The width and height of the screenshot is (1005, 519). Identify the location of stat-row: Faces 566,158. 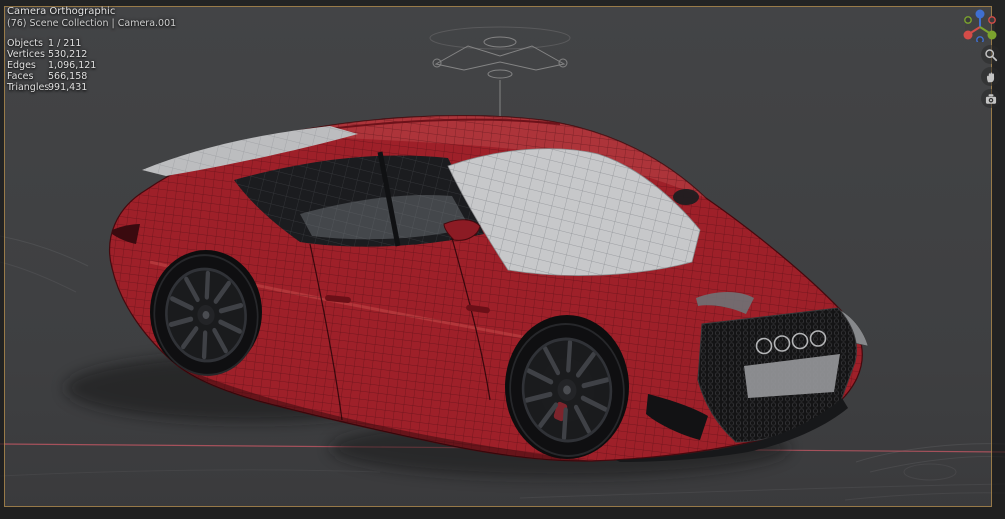
(91, 76).